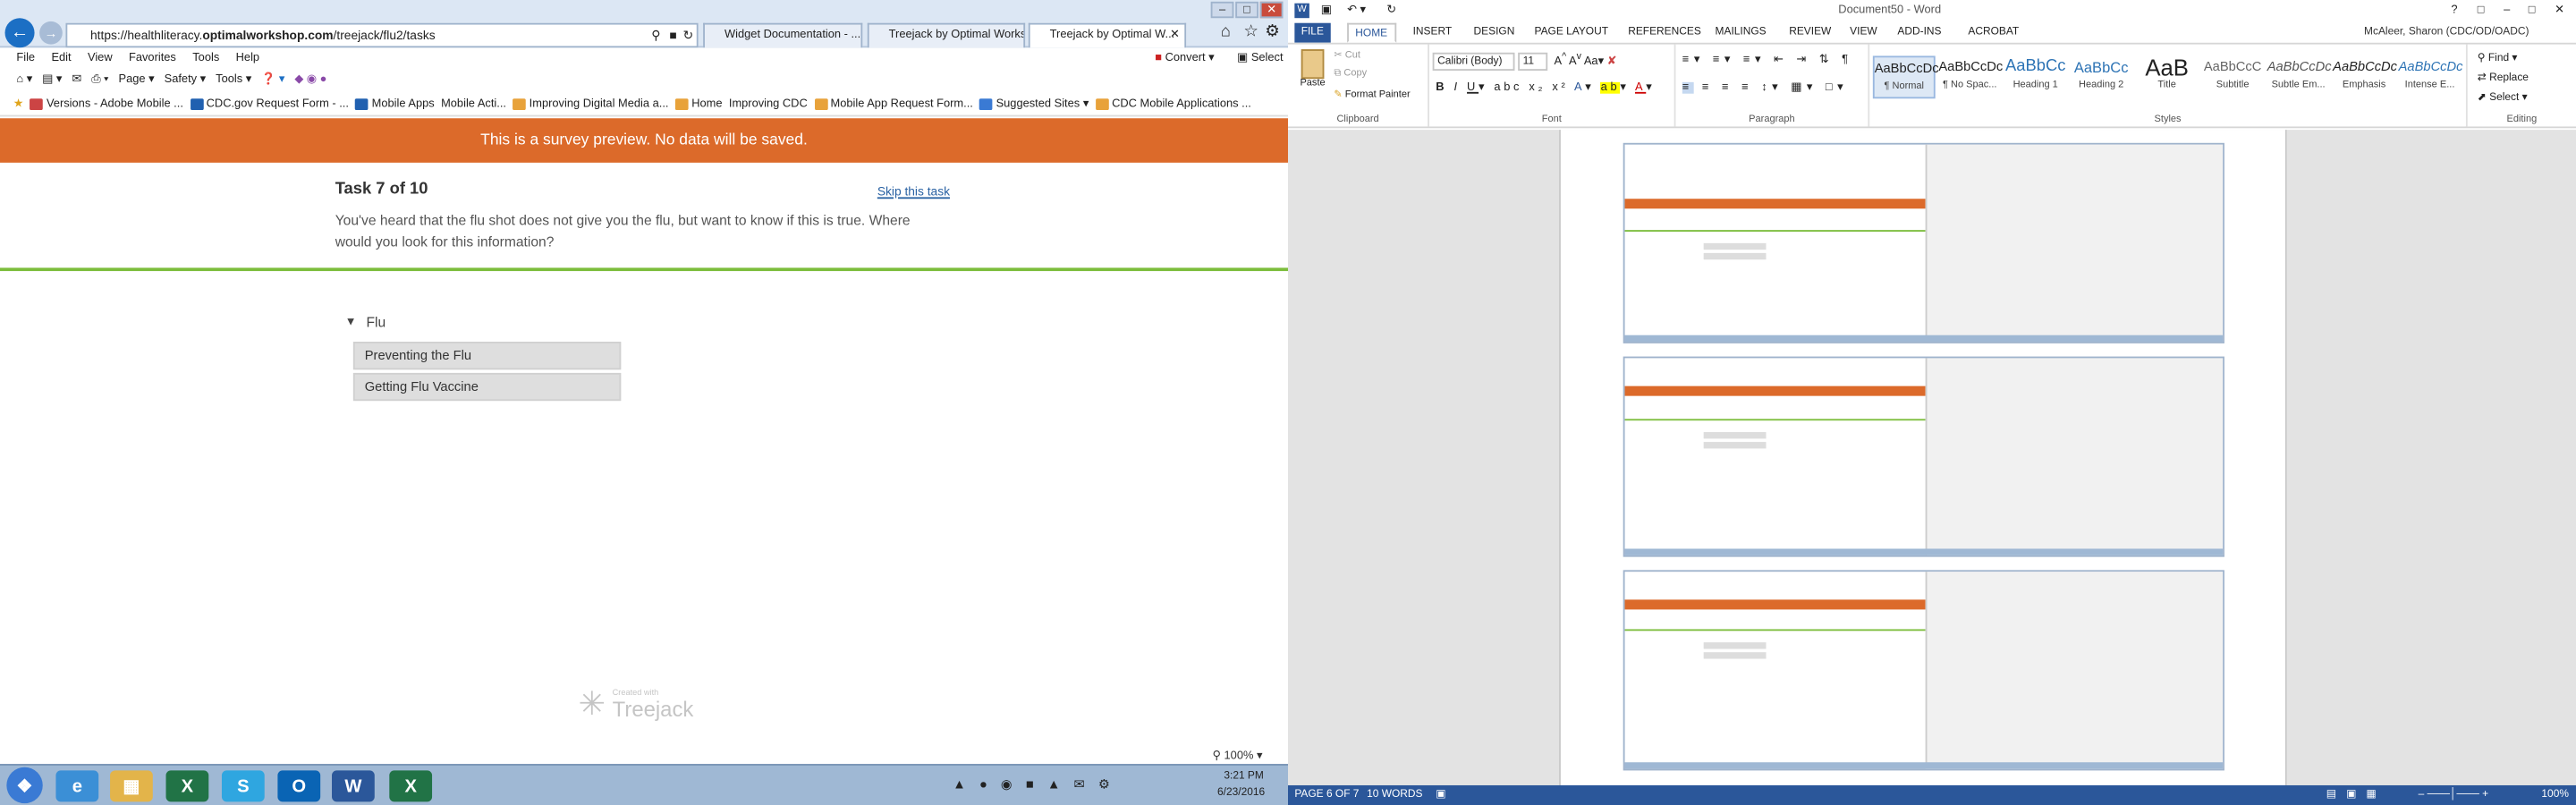 The width and height of the screenshot is (2576, 805). I want to click on format-painter-button: ✎ Format Painter, so click(1372, 94).